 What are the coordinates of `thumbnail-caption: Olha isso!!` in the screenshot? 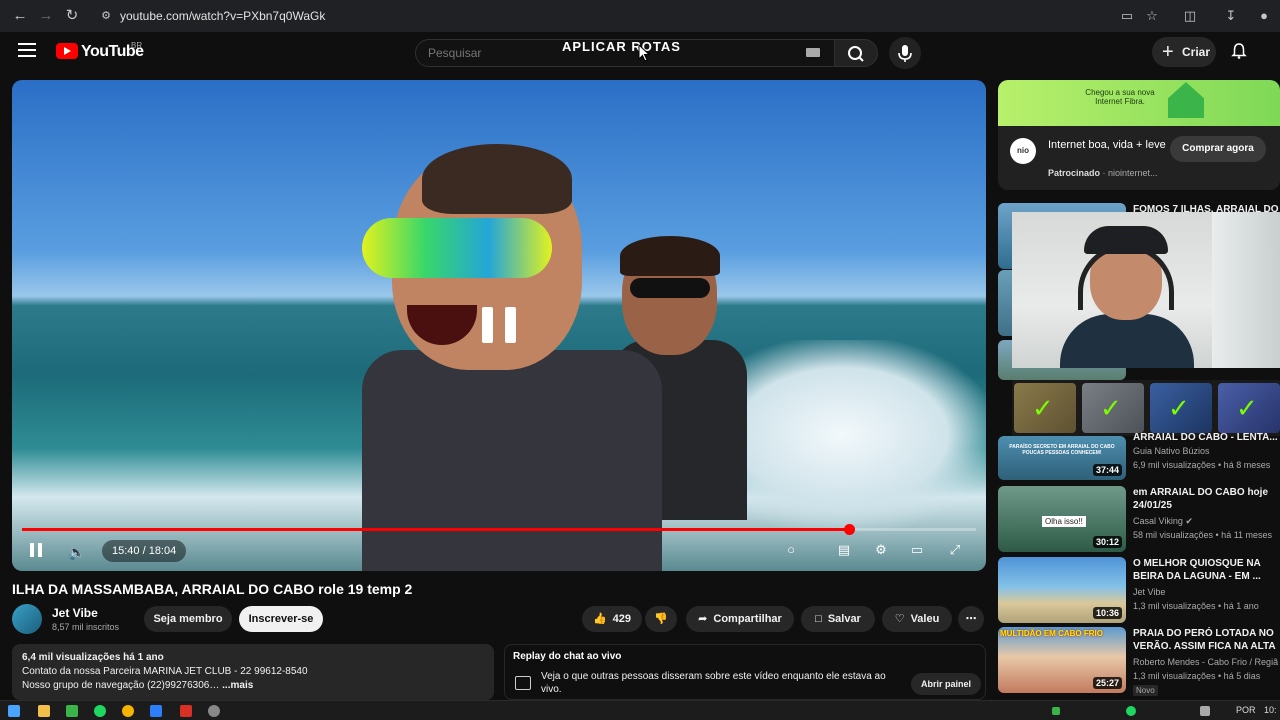 It's located at (1064, 521).